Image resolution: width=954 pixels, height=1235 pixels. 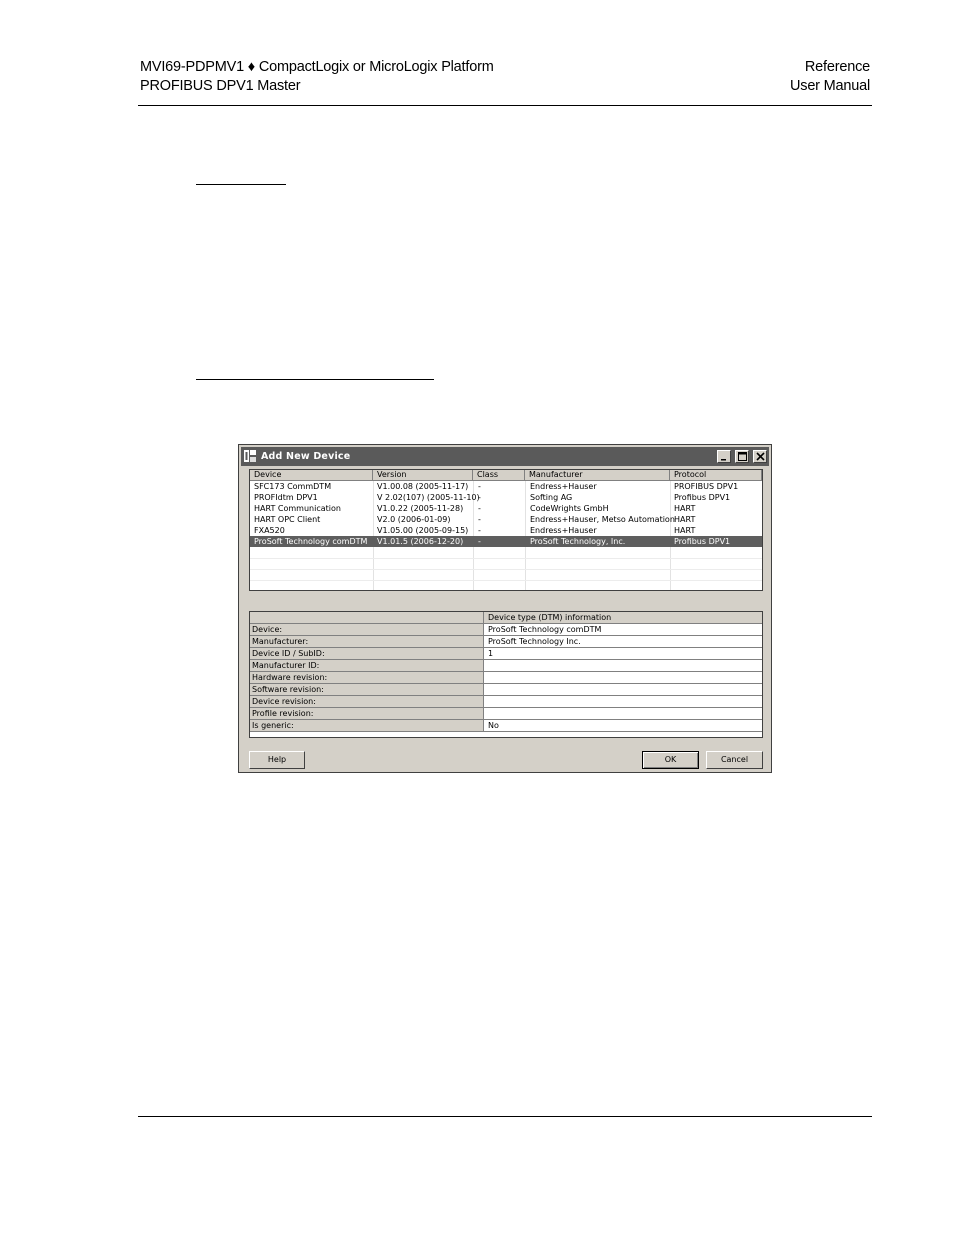 What do you see at coordinates (367, 665) in the screenshot?
I see `info-label: Manufacturer ID:` at bounding box center [367, 665].